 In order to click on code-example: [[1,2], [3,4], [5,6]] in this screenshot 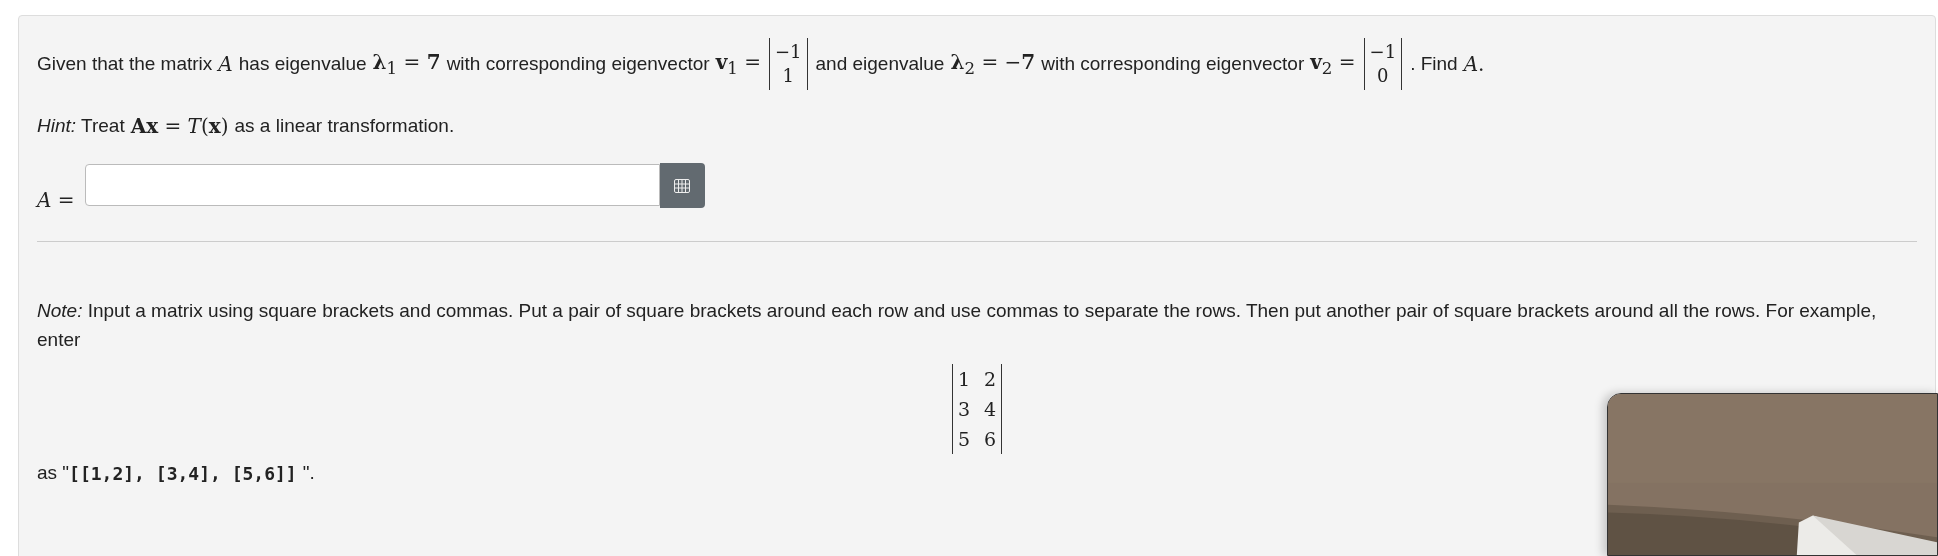, I will do `click(183, 473)`.